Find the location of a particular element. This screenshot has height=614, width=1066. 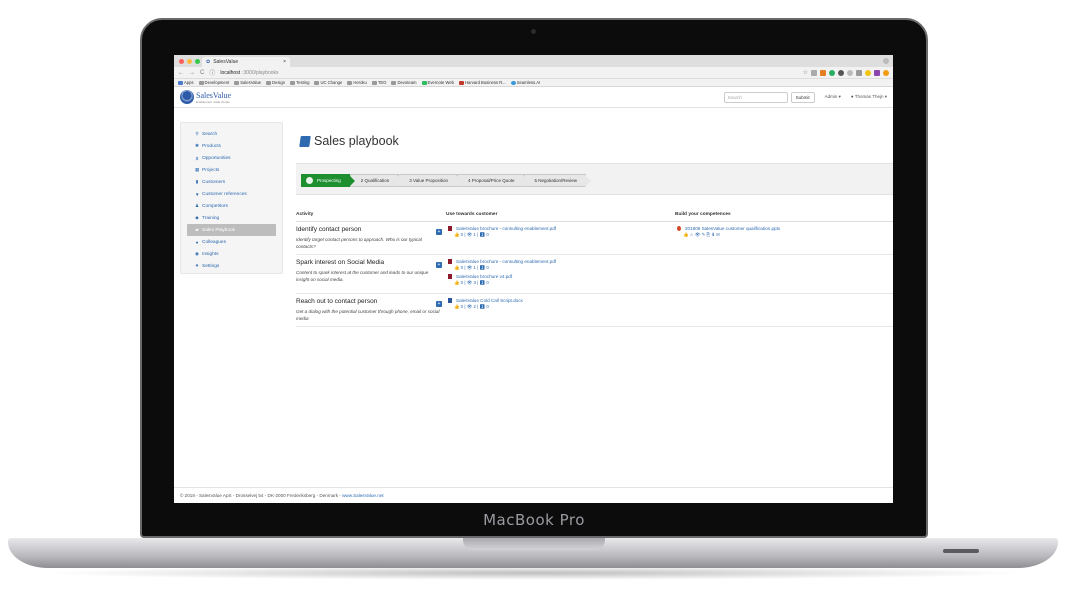

book-icon is located at coordinates (305, 141).